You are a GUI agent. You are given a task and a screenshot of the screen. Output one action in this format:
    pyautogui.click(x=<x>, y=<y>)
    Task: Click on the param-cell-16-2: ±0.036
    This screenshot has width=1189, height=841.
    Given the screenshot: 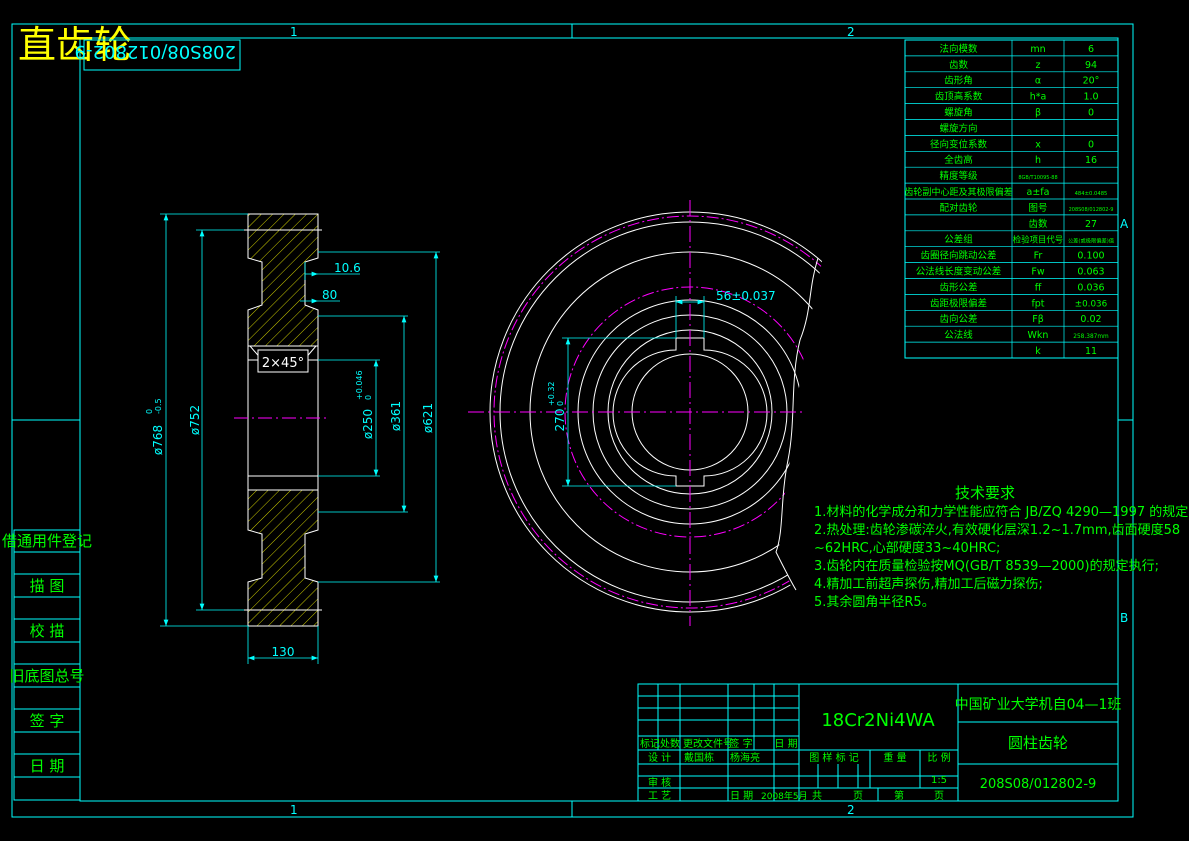 What is the action you would take?
    pyautogui.click(x=1091, y=304)
    